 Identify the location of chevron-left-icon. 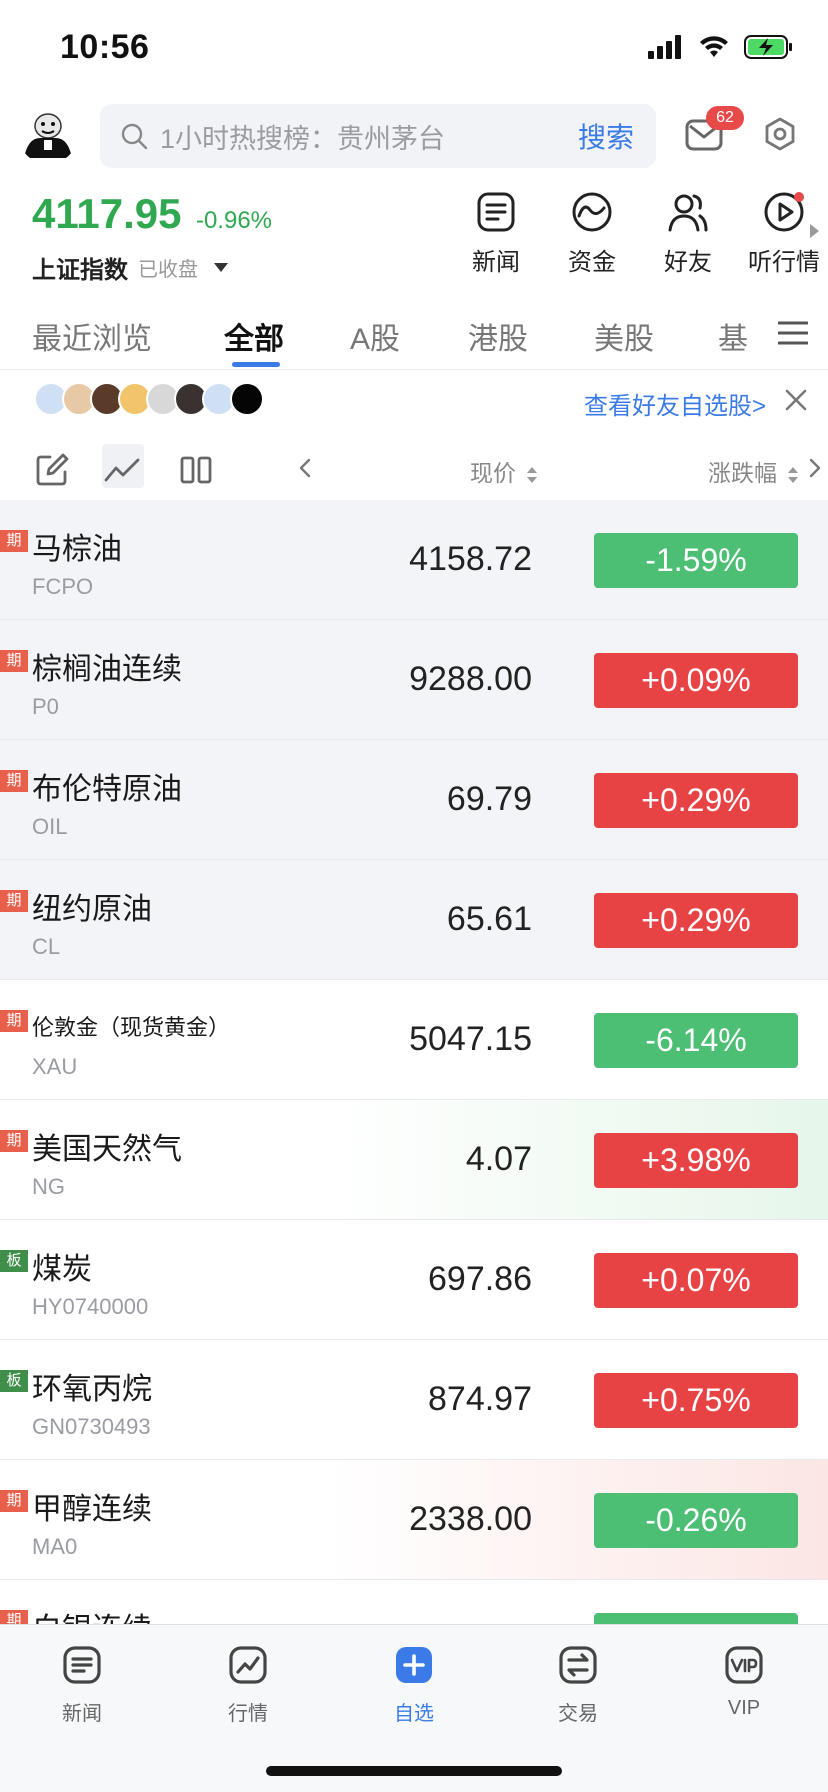
(305, 468).